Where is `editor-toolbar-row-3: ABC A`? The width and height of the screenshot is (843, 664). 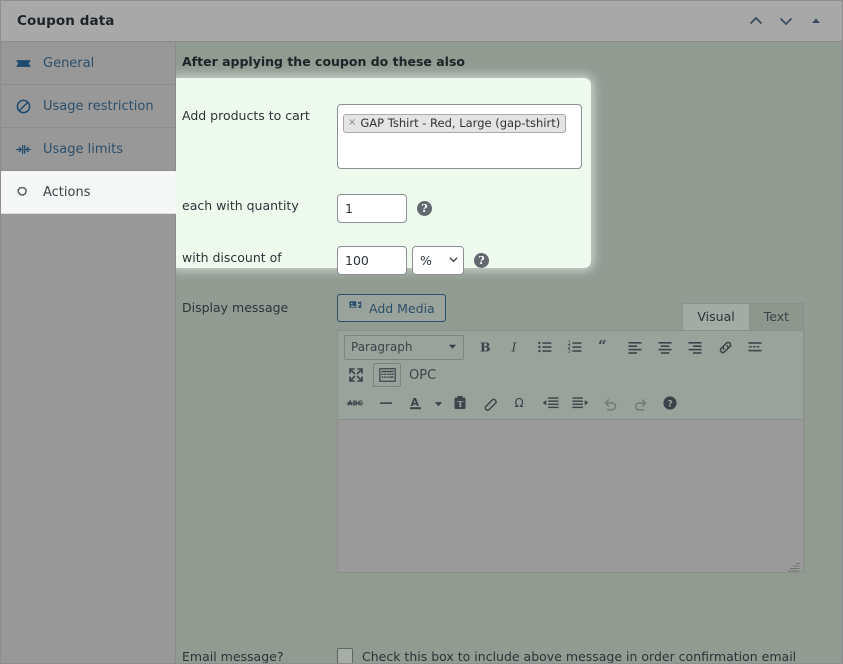
editor-toolbar-row-3: ABC A is located at coordinates (570, 403).